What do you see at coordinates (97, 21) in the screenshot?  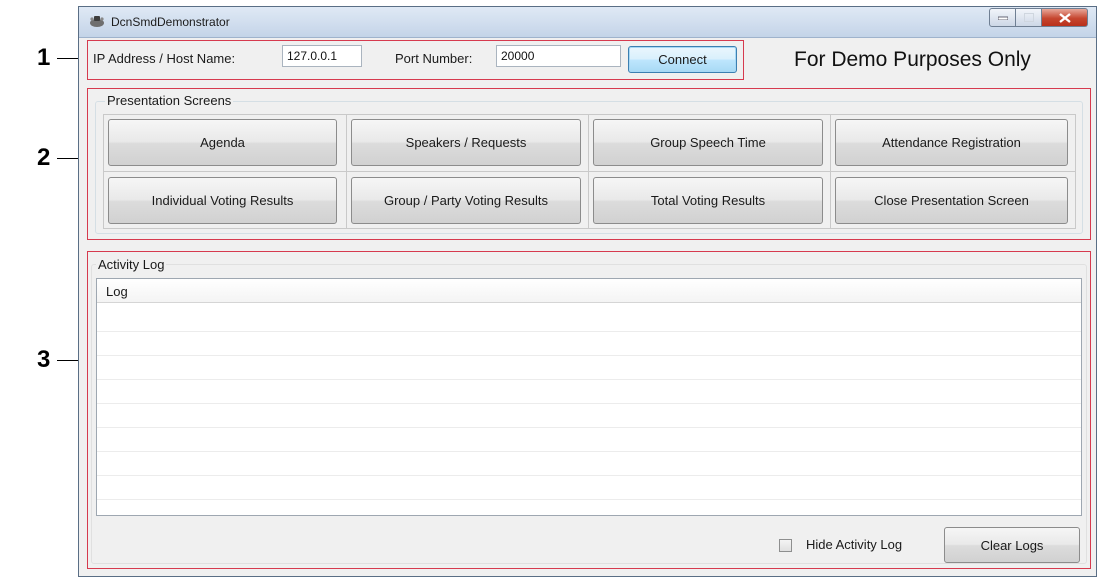 I see `app-icon` at bounding box center [97, 21].